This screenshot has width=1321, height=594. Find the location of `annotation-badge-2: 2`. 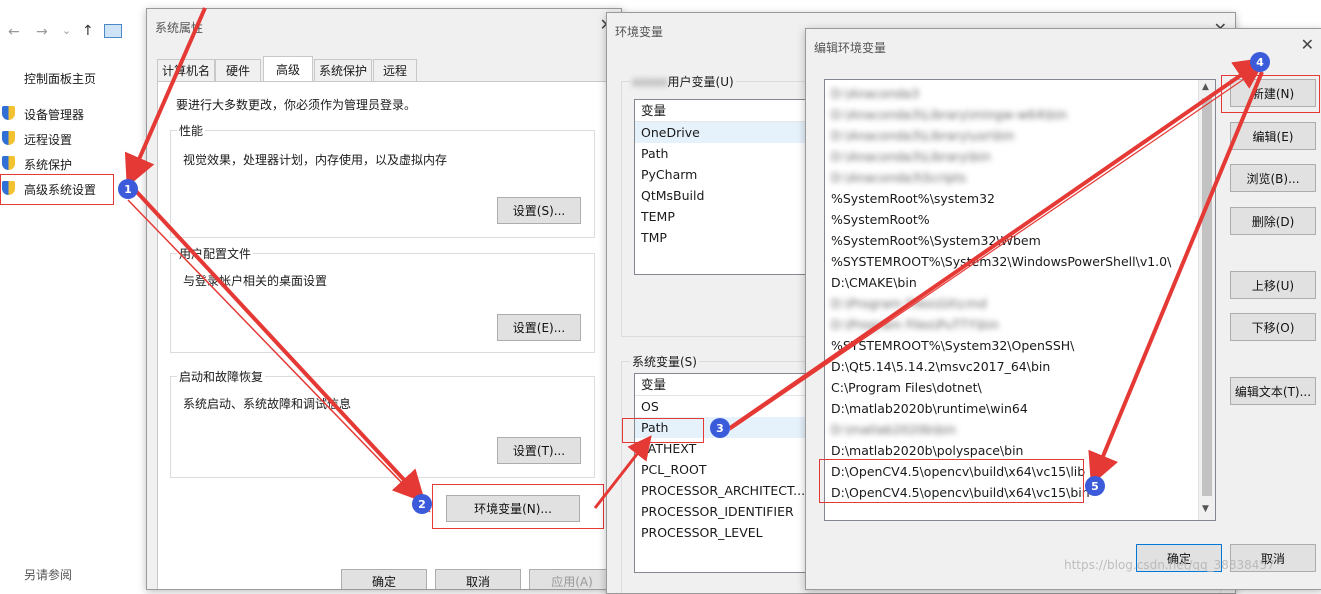

annotation-badge-2: 2 is located at coordinates (422, 504).